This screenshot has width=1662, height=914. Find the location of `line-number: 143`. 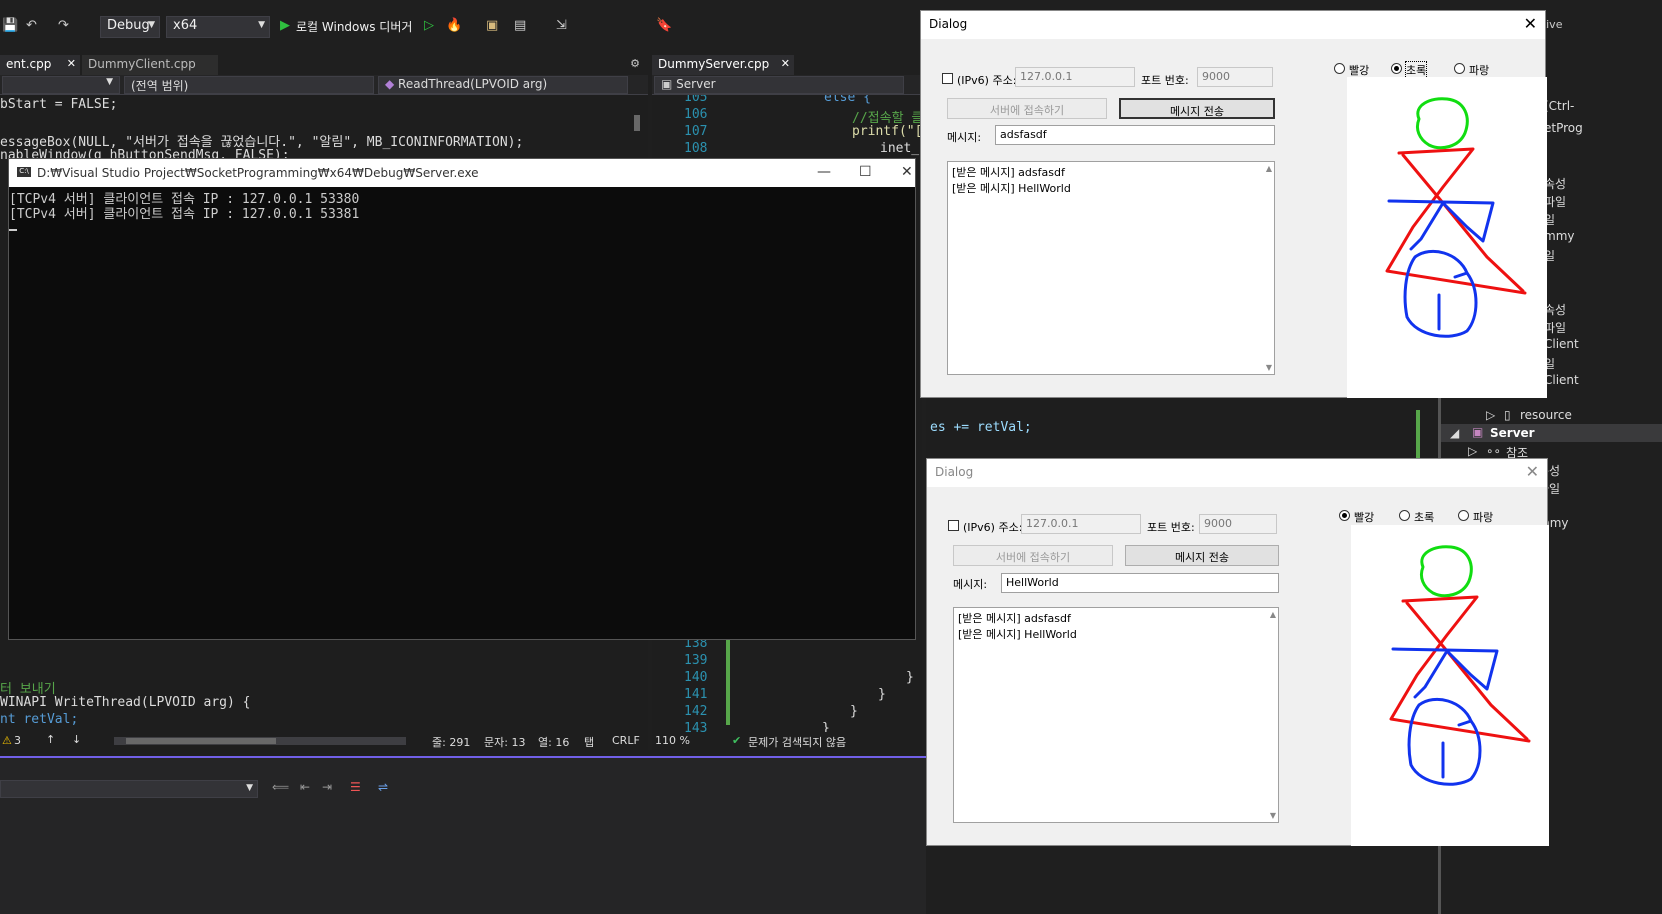

line-number: 143 is located at coordinates (696, 726).